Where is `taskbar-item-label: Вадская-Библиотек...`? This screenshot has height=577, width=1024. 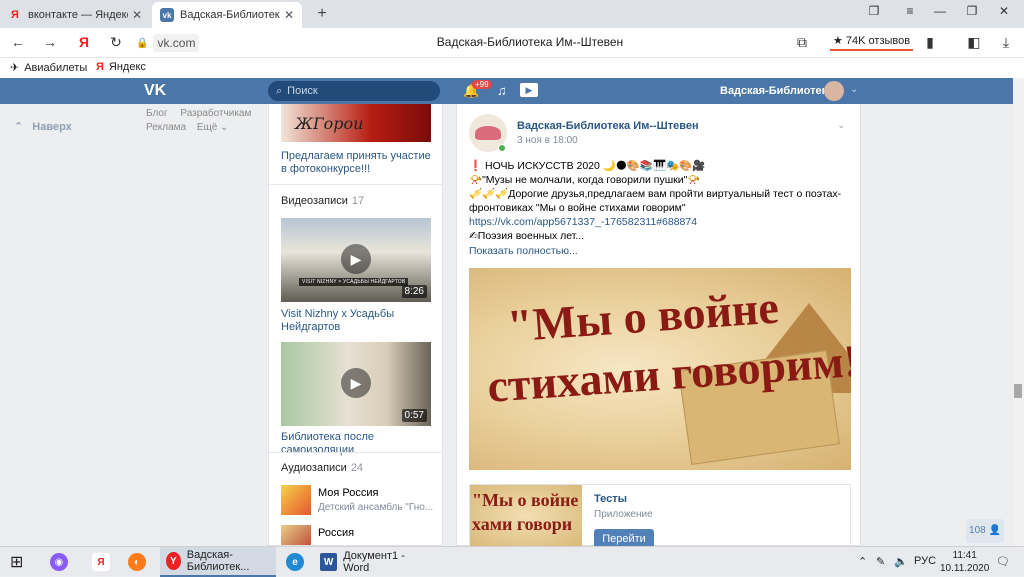
taskbar-item-label: Вадская-Библиотек... is located at coordinates (218, 561).